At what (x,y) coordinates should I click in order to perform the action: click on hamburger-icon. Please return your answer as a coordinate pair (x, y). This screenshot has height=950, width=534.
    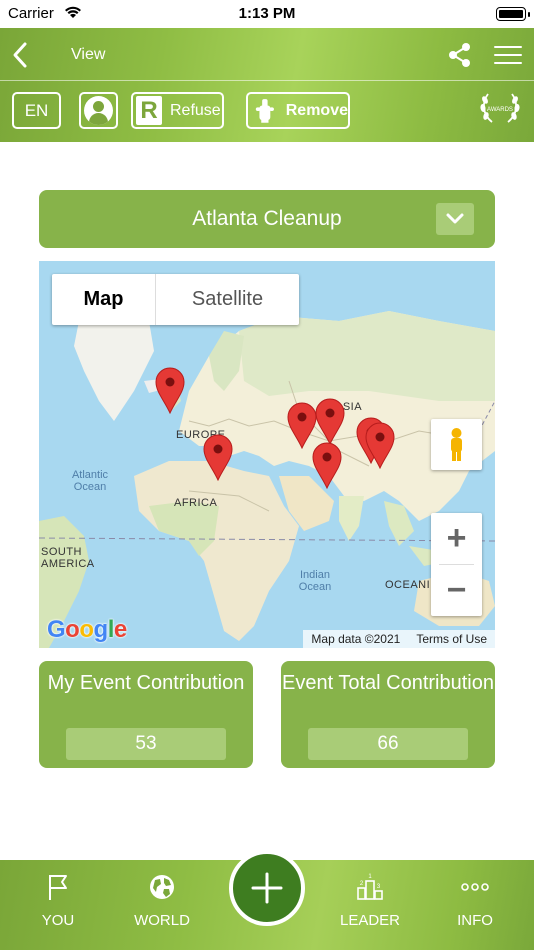
    Looking at the image, I should click on (508, 47).